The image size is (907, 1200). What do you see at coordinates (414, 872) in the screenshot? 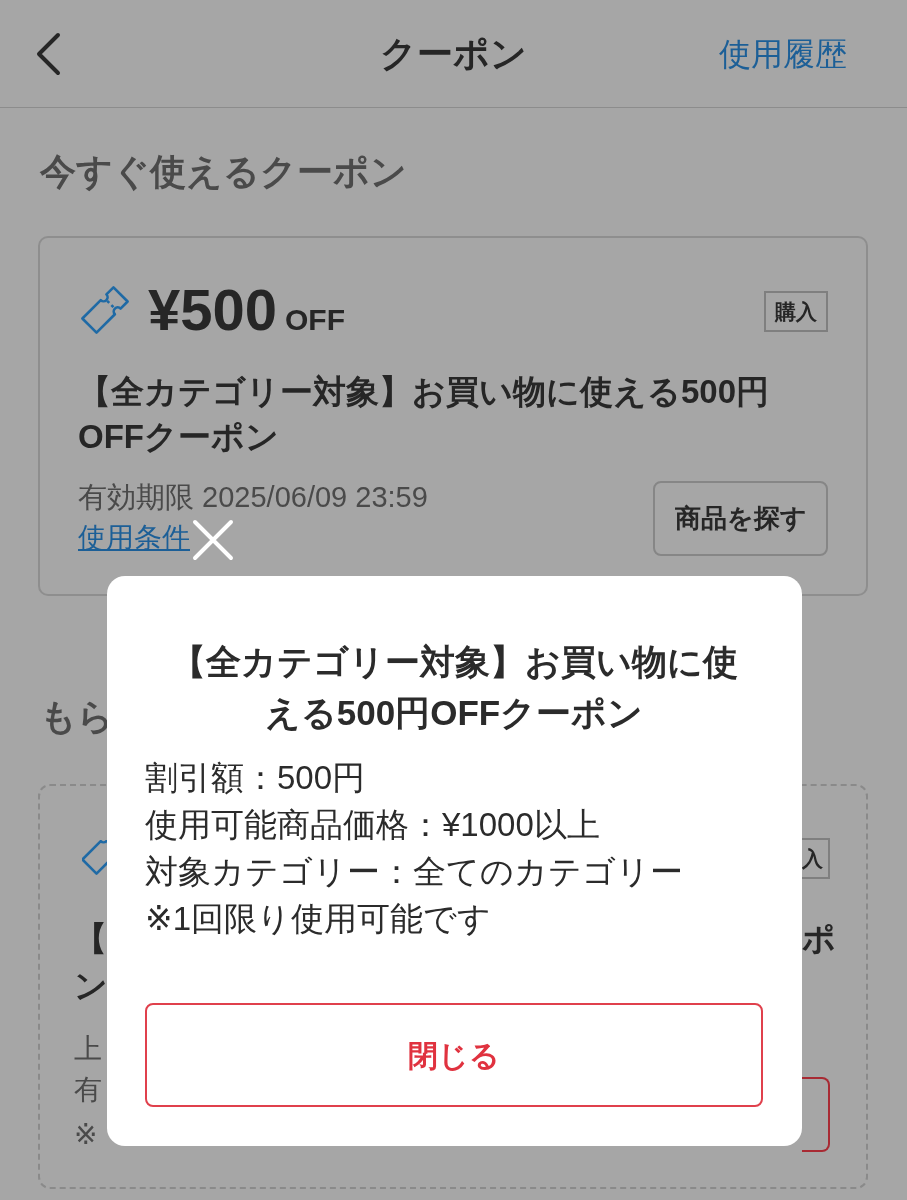
I see `detail-text: 対象カテゴリー：全てのカテゴリー` at bounding box center [414, 872].